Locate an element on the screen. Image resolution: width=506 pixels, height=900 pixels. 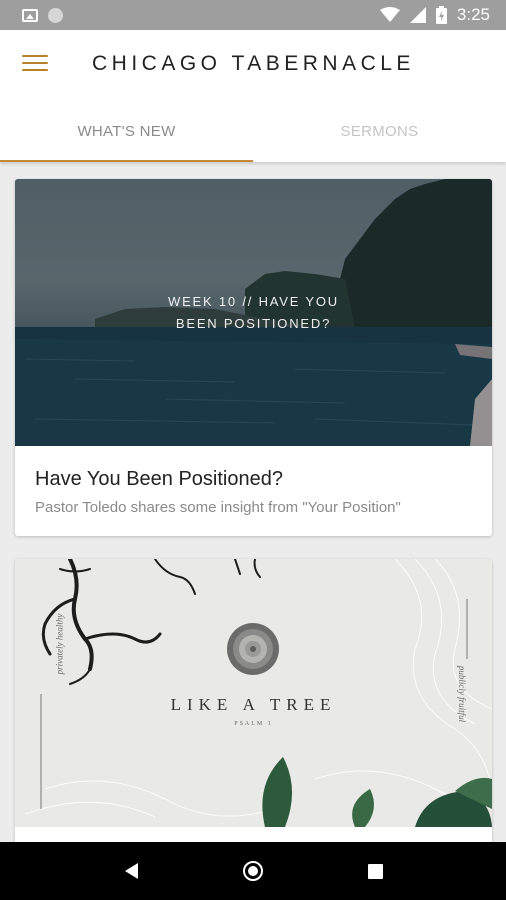
card-image-caption: WEEK 10 // HAVE YOU BEEN POSITIONED? is located at coordinates (253, 313).